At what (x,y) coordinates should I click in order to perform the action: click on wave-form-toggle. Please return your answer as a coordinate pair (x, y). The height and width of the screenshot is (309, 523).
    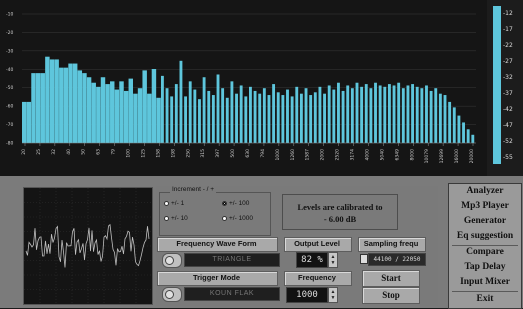
    Looking at the image, I should click on (172, 260).